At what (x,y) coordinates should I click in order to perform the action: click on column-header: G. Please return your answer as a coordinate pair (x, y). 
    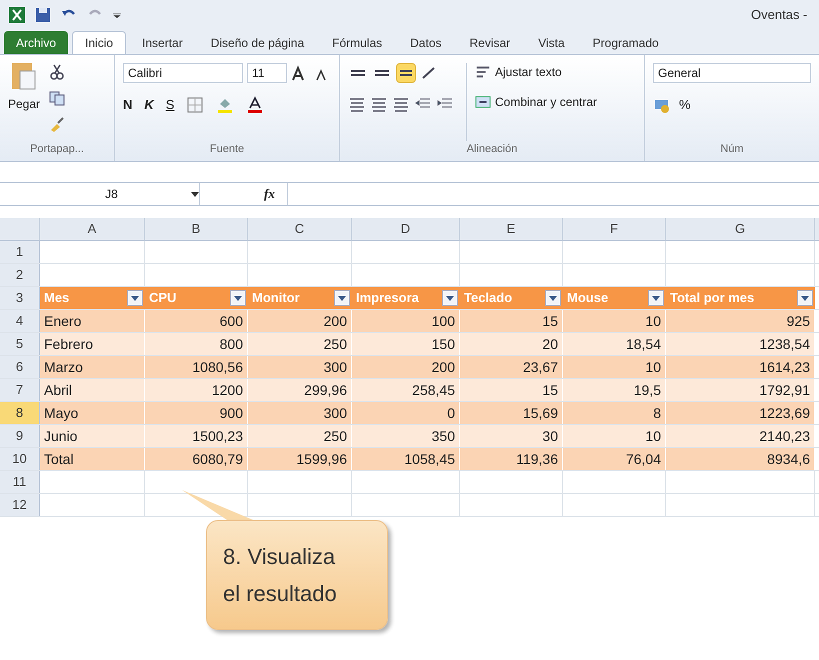
    Looking at the image, I should click on (740, 229).